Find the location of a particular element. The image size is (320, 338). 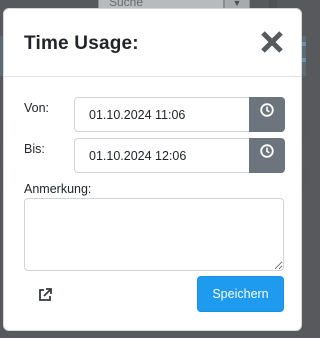

close-icon is located at coordinates (272, 42).